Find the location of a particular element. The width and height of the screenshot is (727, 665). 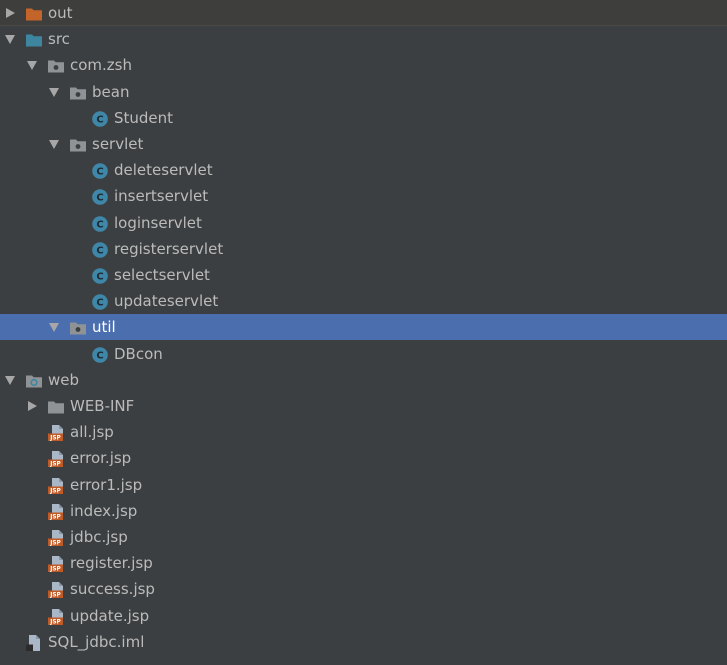

tree-node-bean: bean is located at coordinates (363, 92).